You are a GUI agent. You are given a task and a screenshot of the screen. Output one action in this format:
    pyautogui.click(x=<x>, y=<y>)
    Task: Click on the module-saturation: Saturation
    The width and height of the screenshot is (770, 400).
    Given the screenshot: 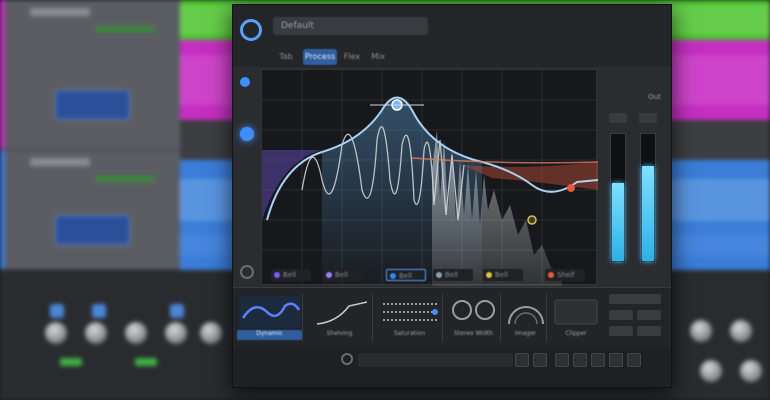 What is the action you would take?
    pyautogui.click(x=410, y=318)
    